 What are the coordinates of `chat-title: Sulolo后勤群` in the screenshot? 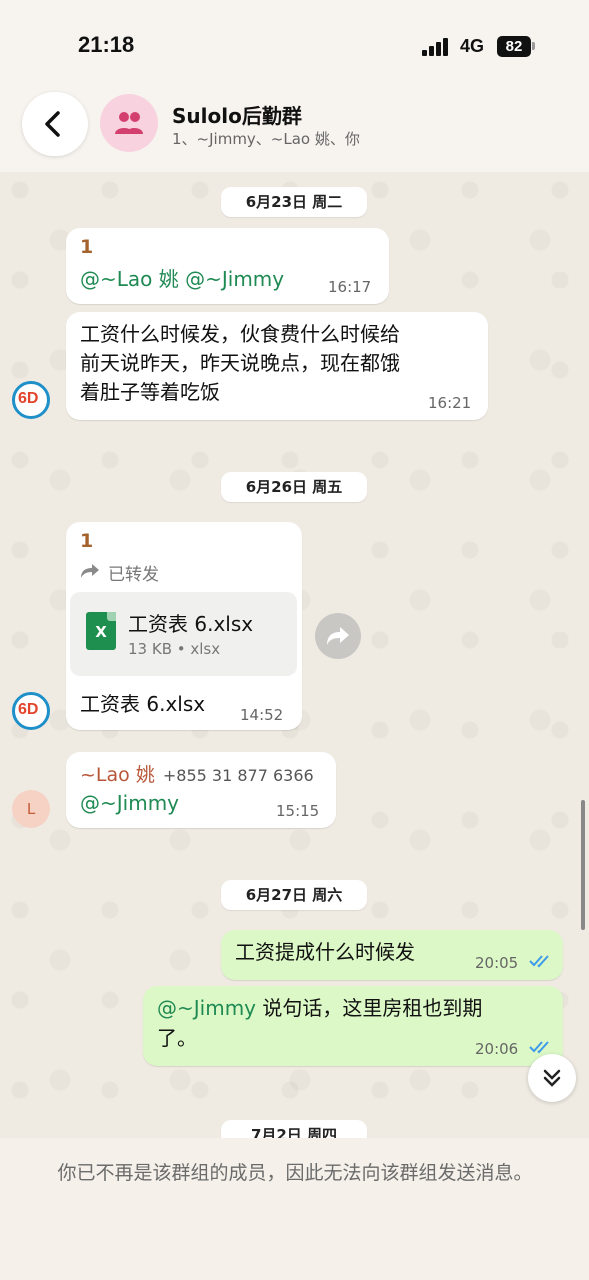 It's located at (237, 114).